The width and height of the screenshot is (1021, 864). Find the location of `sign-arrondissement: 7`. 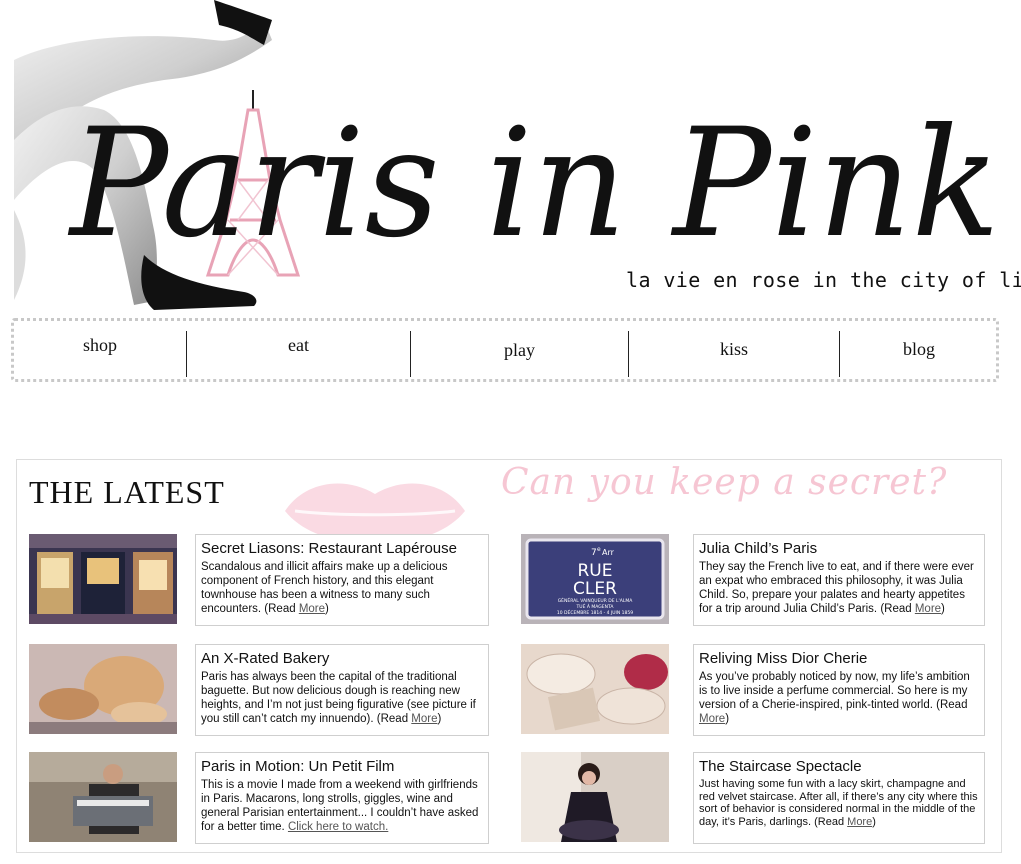

sign-arrondissement: 7 is located at coordinates (594, 553).